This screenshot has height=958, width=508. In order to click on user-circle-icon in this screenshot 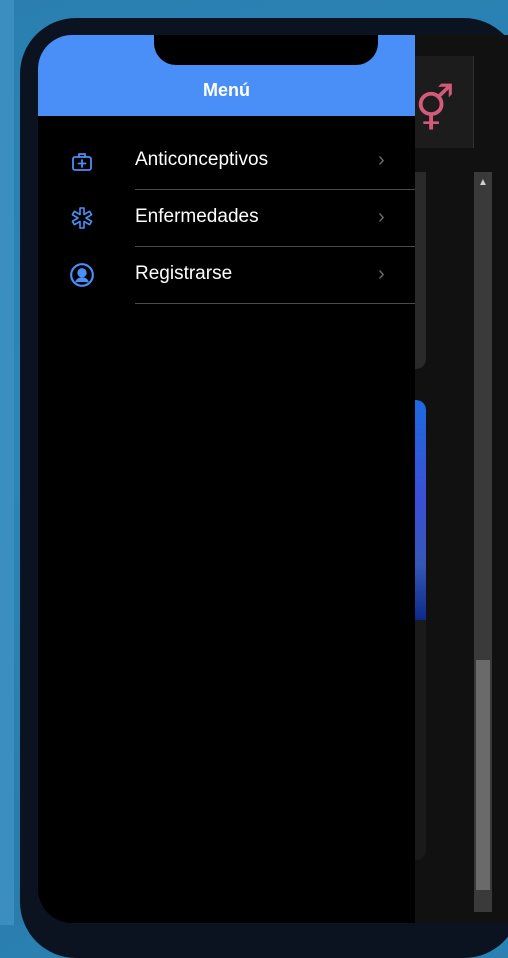, I will do `click(82, 275)`.